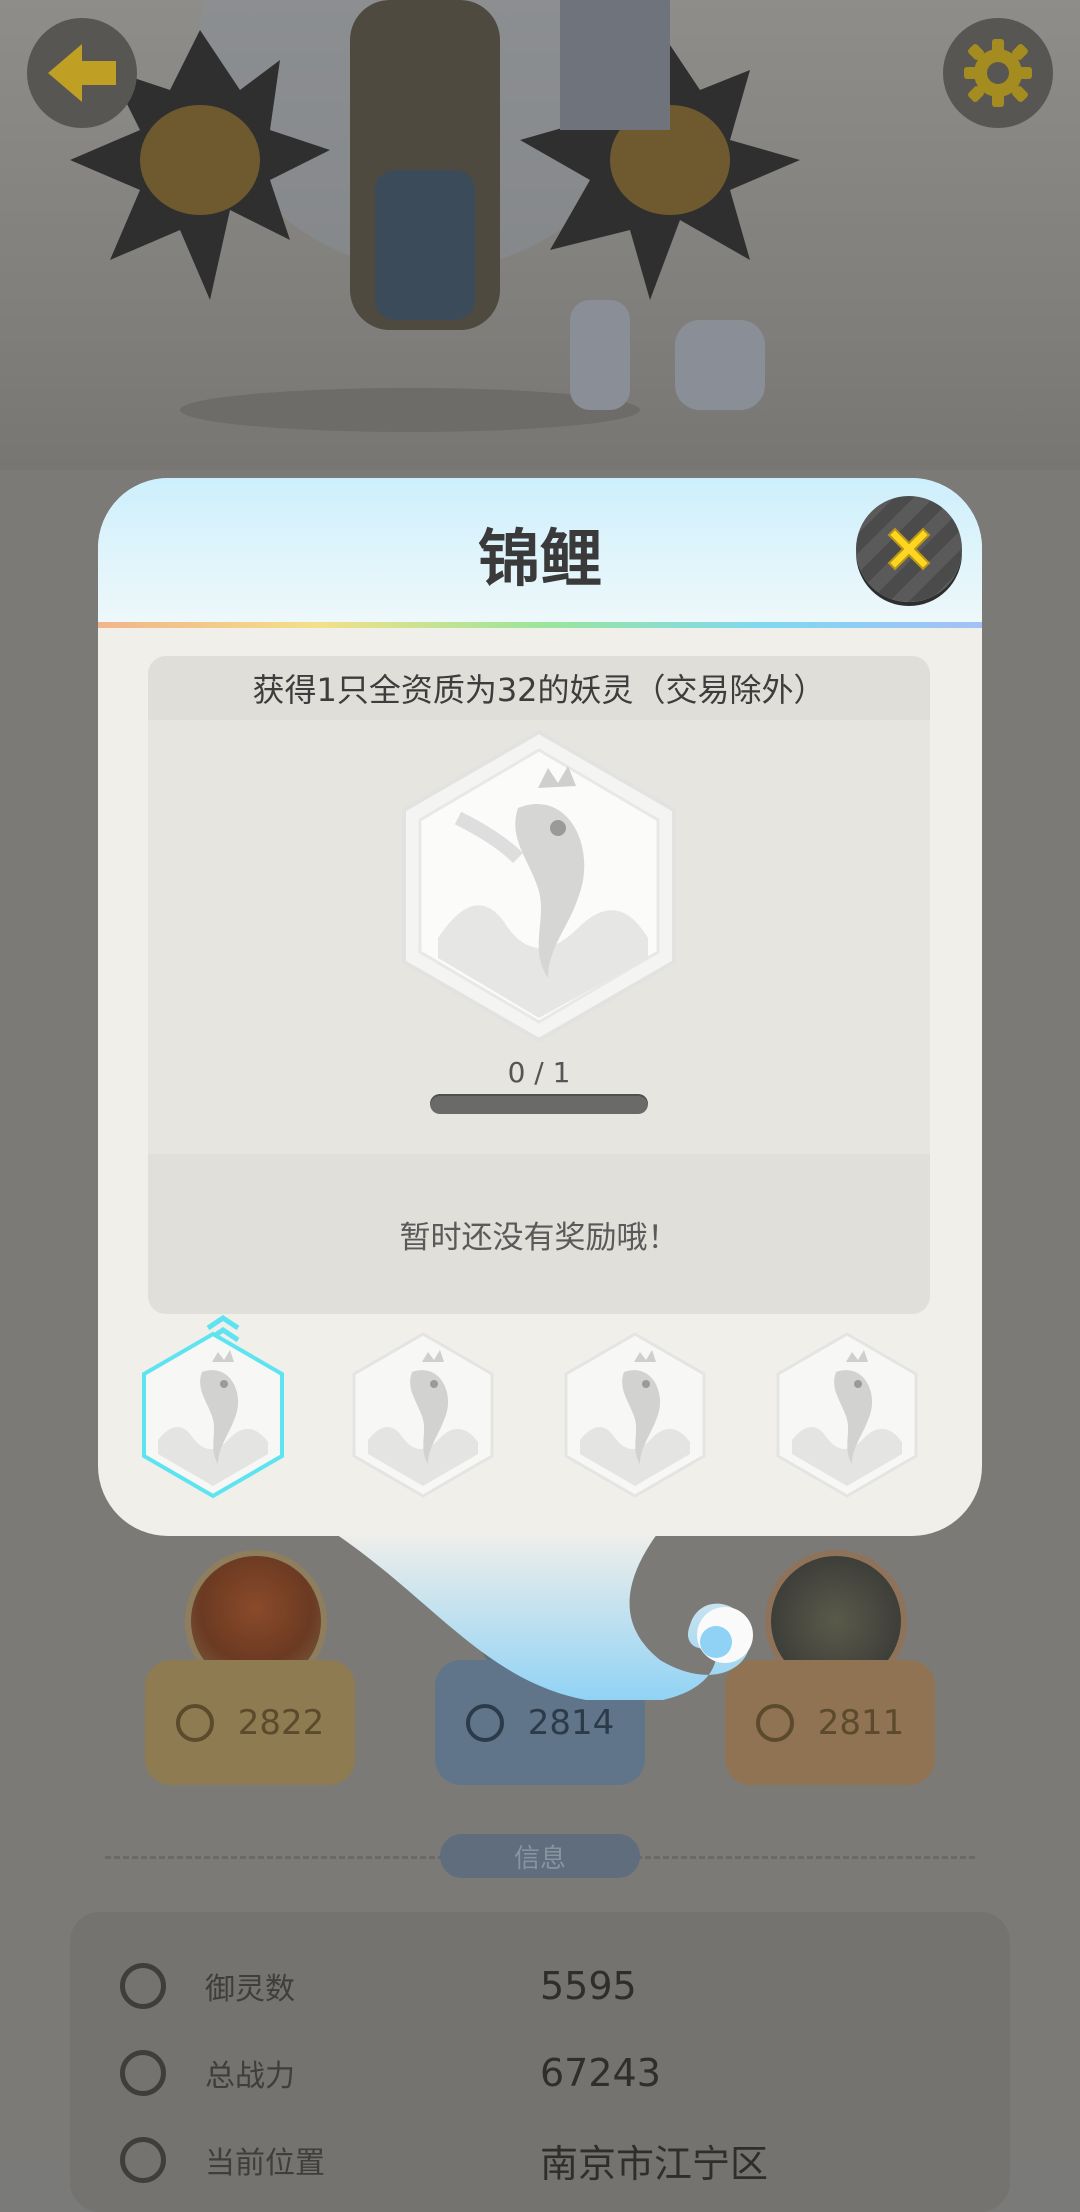 The image size is (1080, 2212). I want to click on modal-title: 锦鲤, so click(539, 558).